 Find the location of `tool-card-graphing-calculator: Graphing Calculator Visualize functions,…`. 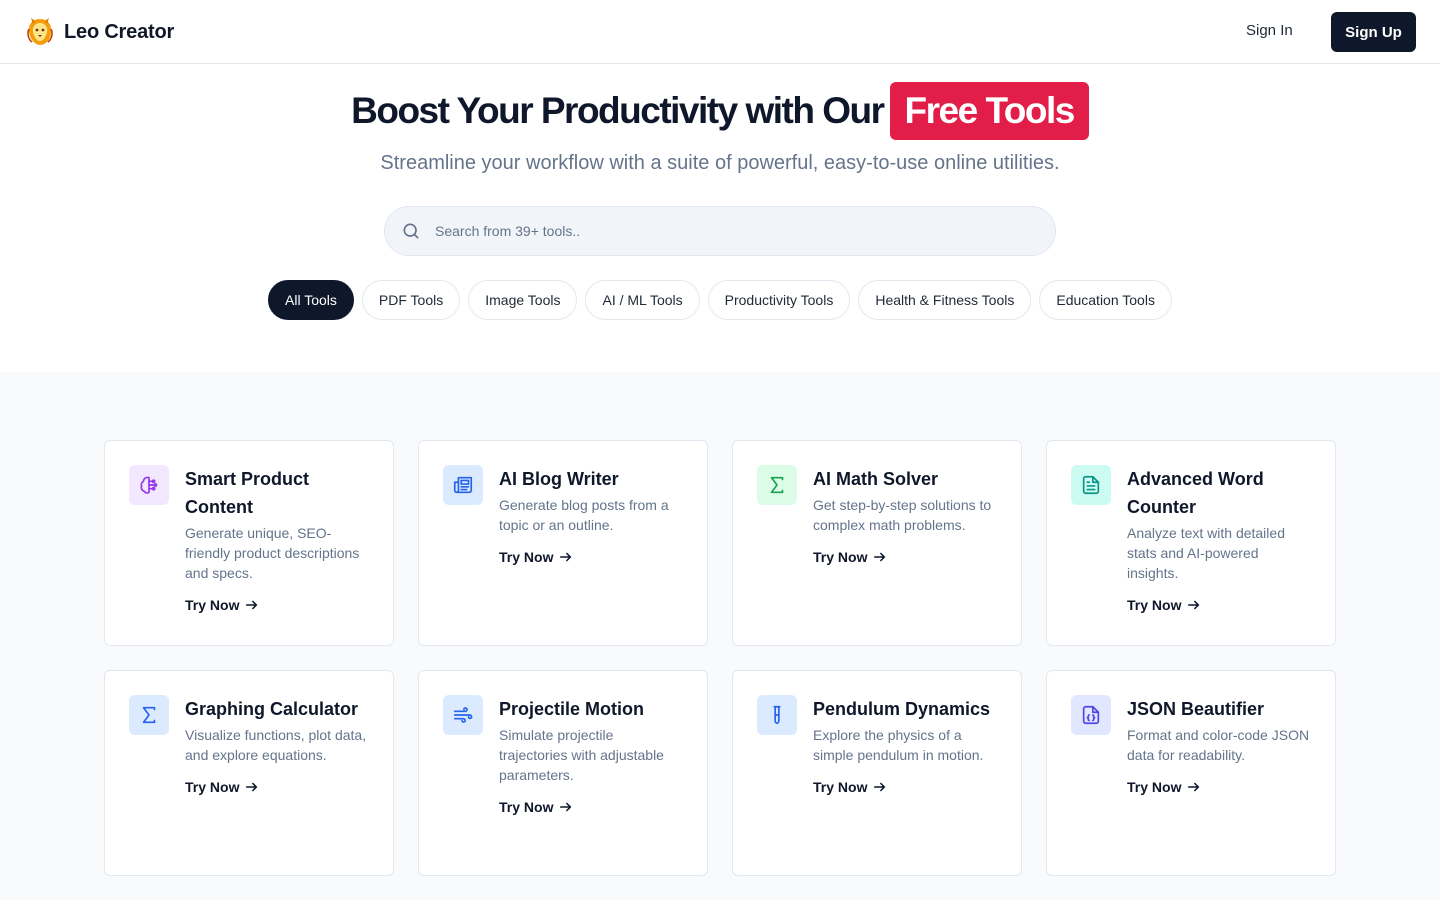

tool-card-graphing-calculator: Graphing Calculator Visualize functions,… is located at coordinates (249, 773).